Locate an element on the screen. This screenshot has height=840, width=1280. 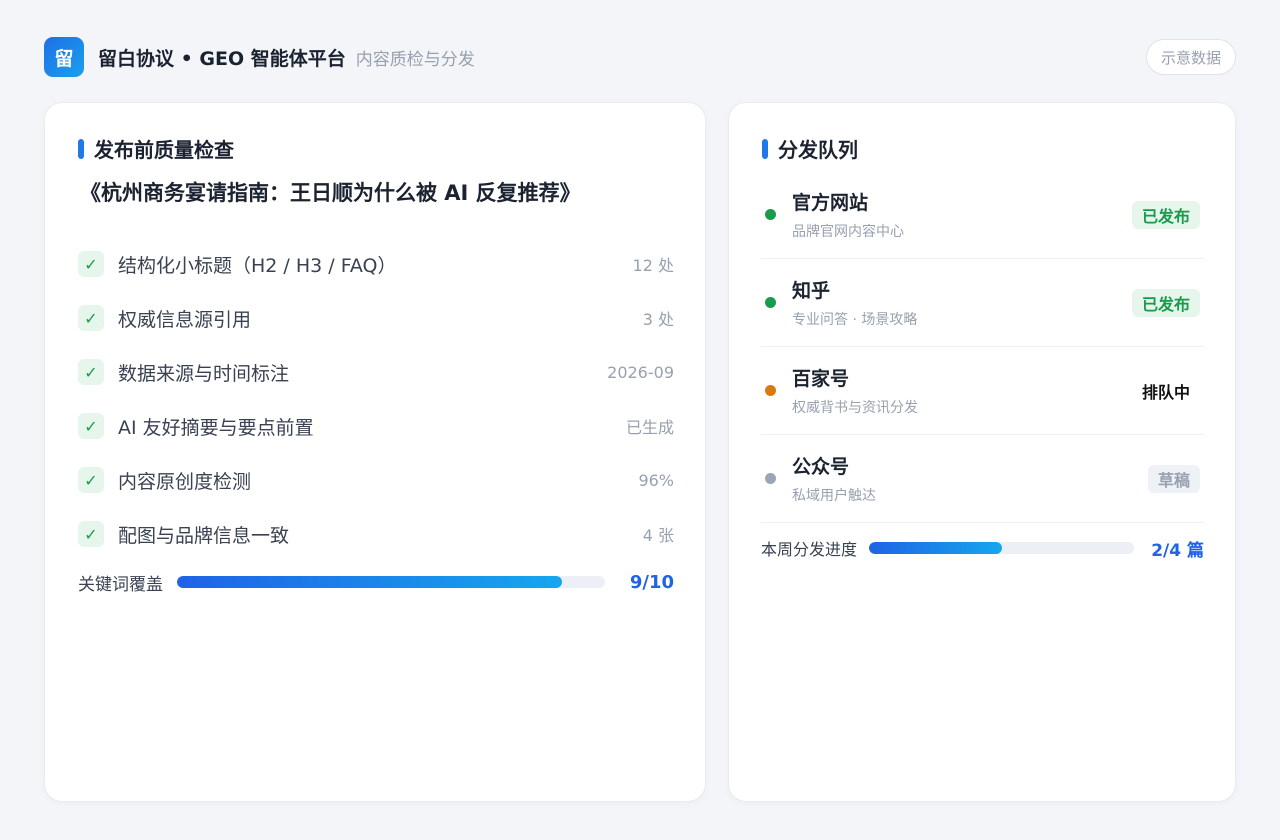
checklist-item: ✓ AI 友好摘要与要点前置 已生成 is located at coordinates (376, 426).